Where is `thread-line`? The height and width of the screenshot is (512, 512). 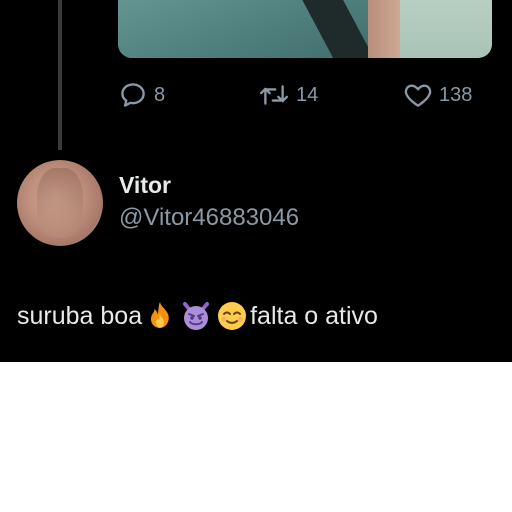 thread-line is located at coordinates (60, 75).